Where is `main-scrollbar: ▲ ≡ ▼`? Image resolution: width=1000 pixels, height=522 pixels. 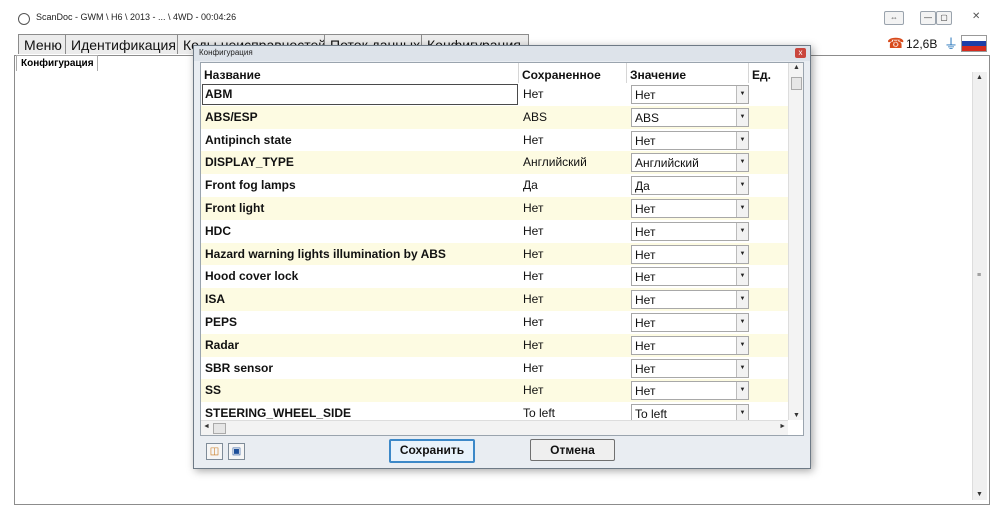
main-scrollbar: ▲ ≡ ▼ is located at coordinates (979, 286).